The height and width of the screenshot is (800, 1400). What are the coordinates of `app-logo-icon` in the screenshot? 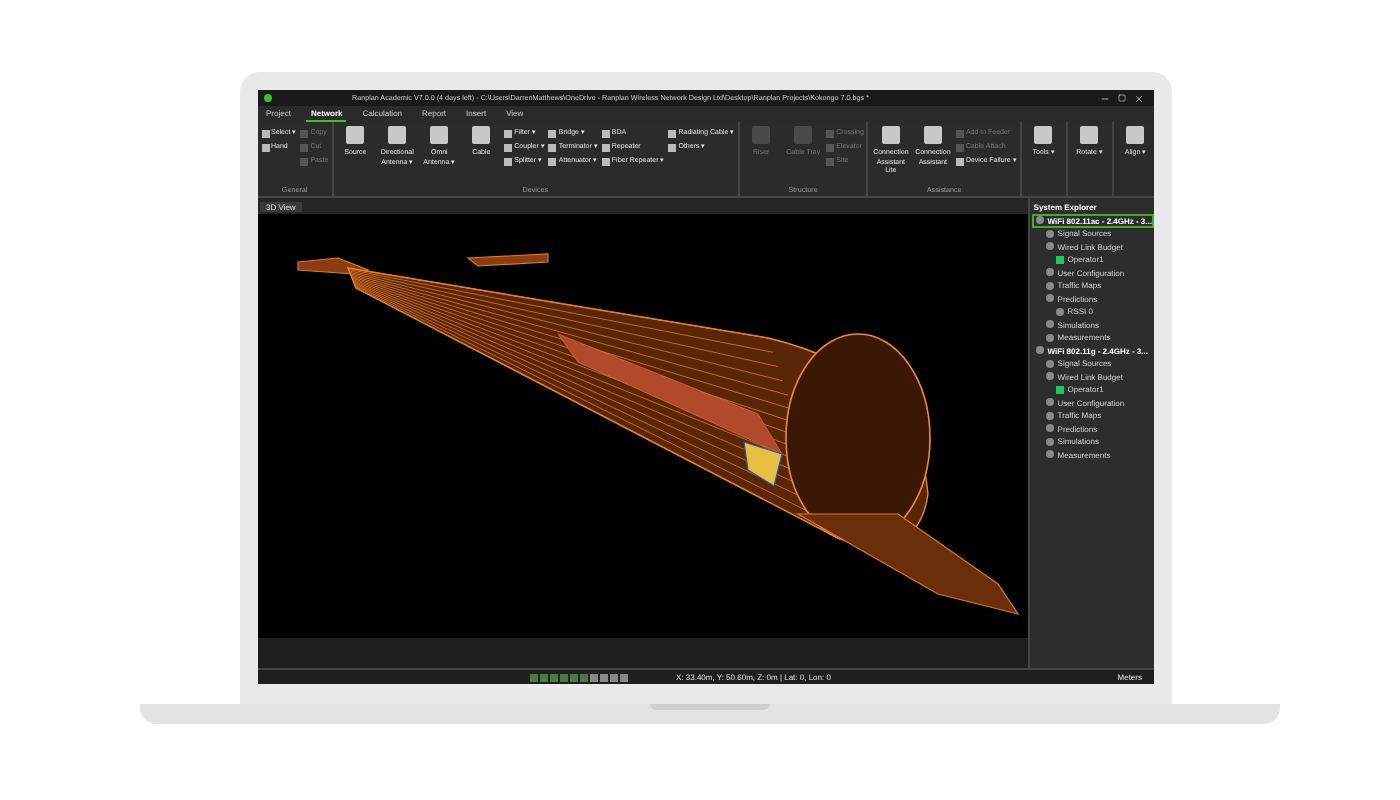 It's located at (268, 98).